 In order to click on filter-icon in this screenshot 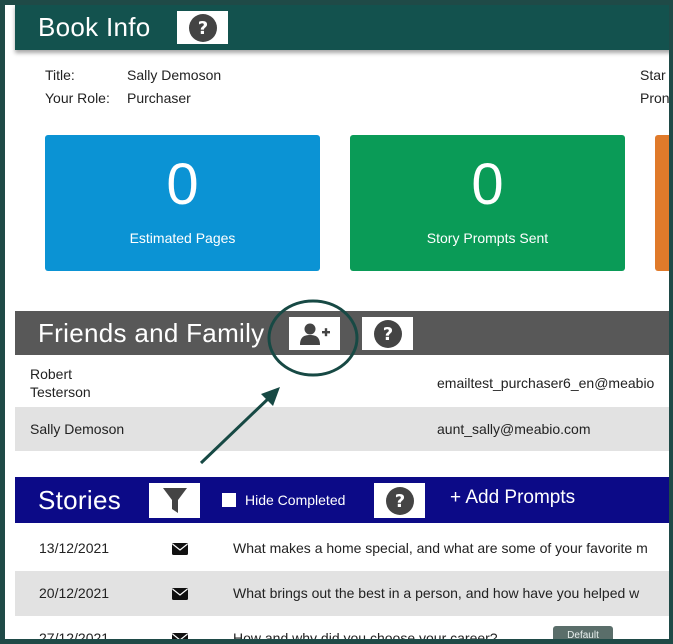, I will do `click(174, 500)`.